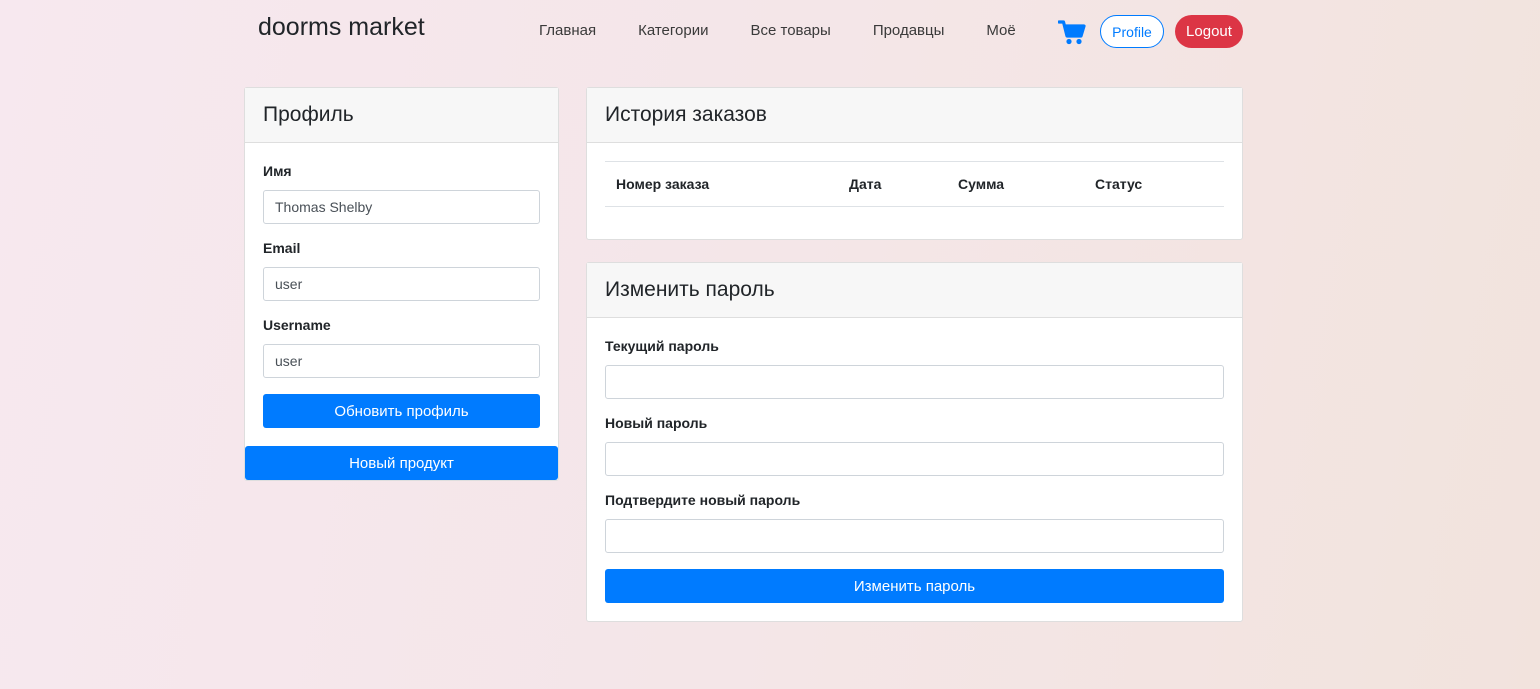 Image resolution: width=1540 pixels, height=689 pixels. What do you see at coordinates (914, 459) in the screenshot?
I see `new-password-input` at bounding box center [914, 459].